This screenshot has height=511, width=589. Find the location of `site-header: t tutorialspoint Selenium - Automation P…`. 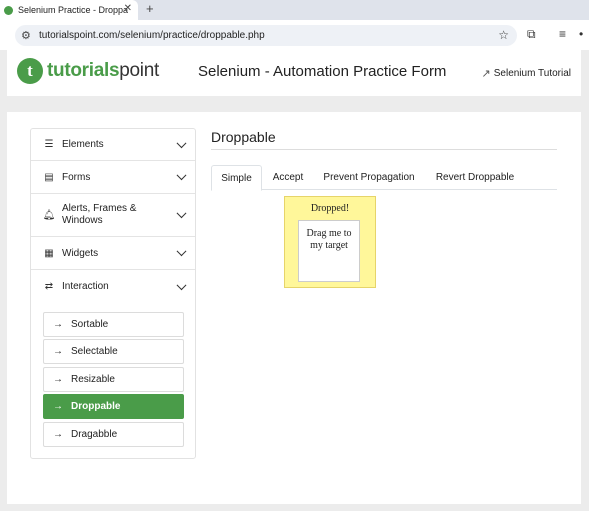

site-header: t tutorialspoint Selenium - Automation P… is located at coordinates (294, 73).